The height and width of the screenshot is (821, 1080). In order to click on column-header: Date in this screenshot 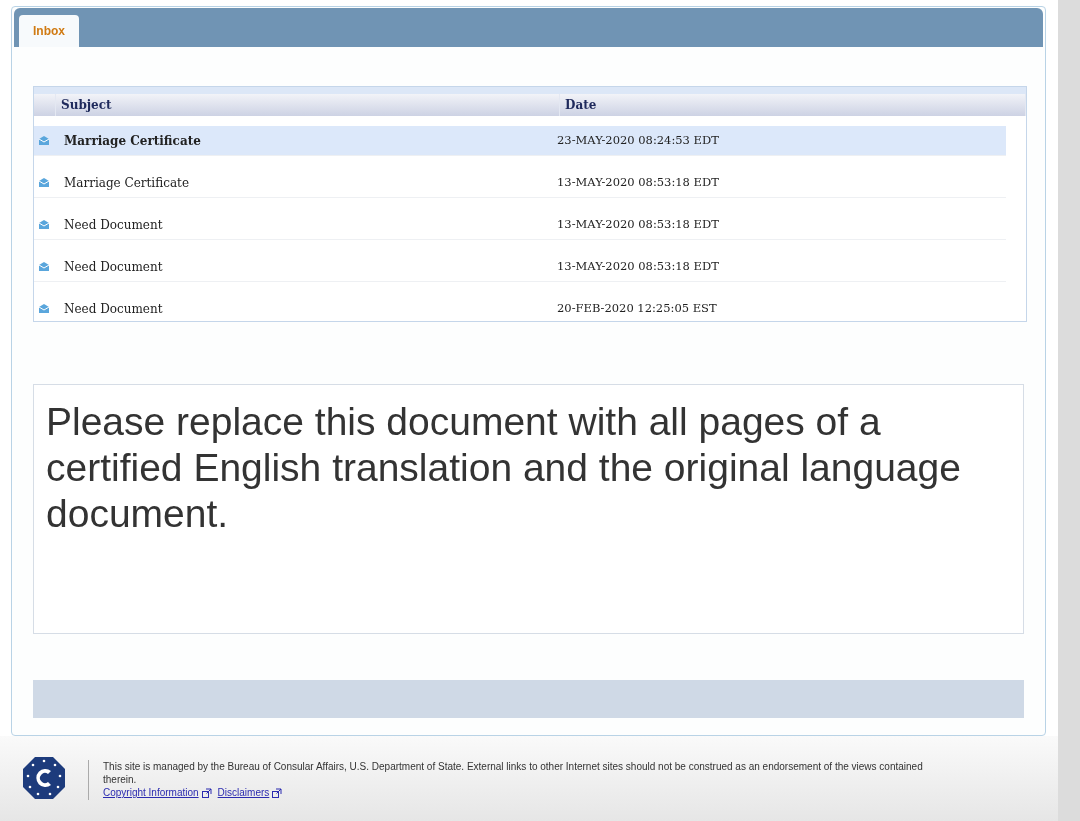, I will do `click(793, 105)`.